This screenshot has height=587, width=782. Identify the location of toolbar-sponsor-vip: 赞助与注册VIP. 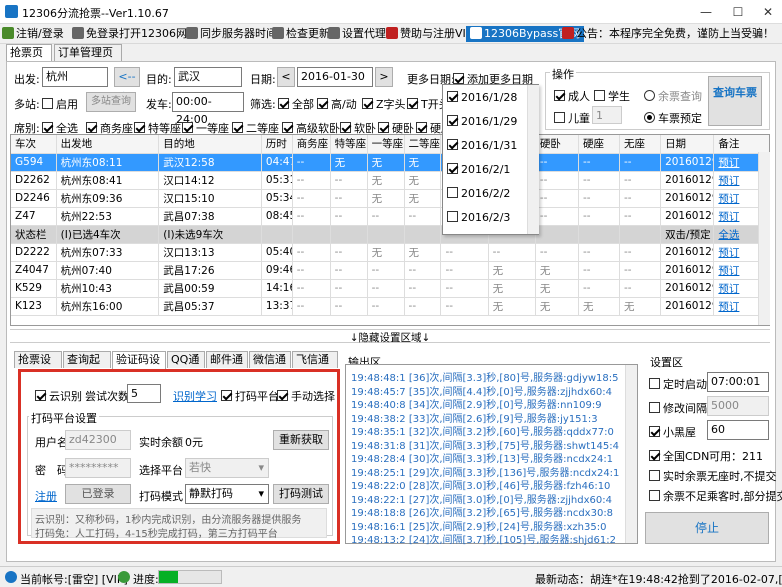
(429, 34).